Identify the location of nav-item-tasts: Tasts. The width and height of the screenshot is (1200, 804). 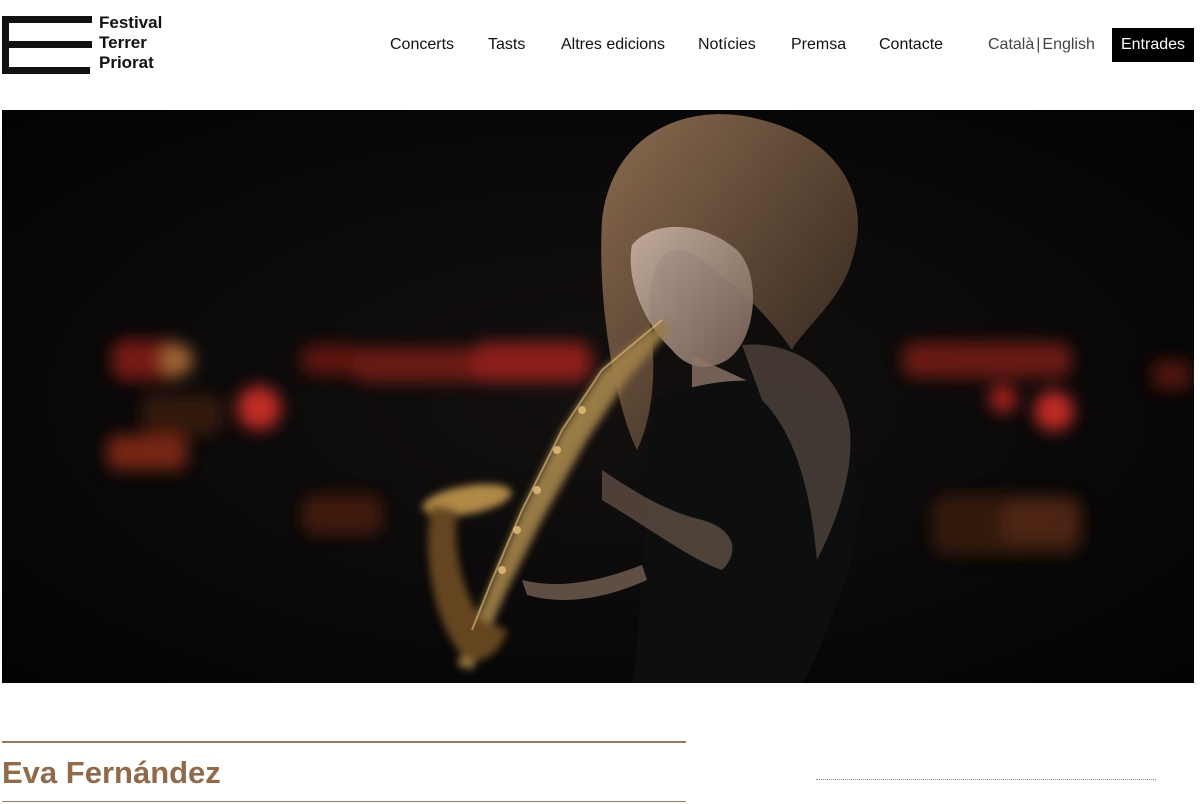
(506, 45).